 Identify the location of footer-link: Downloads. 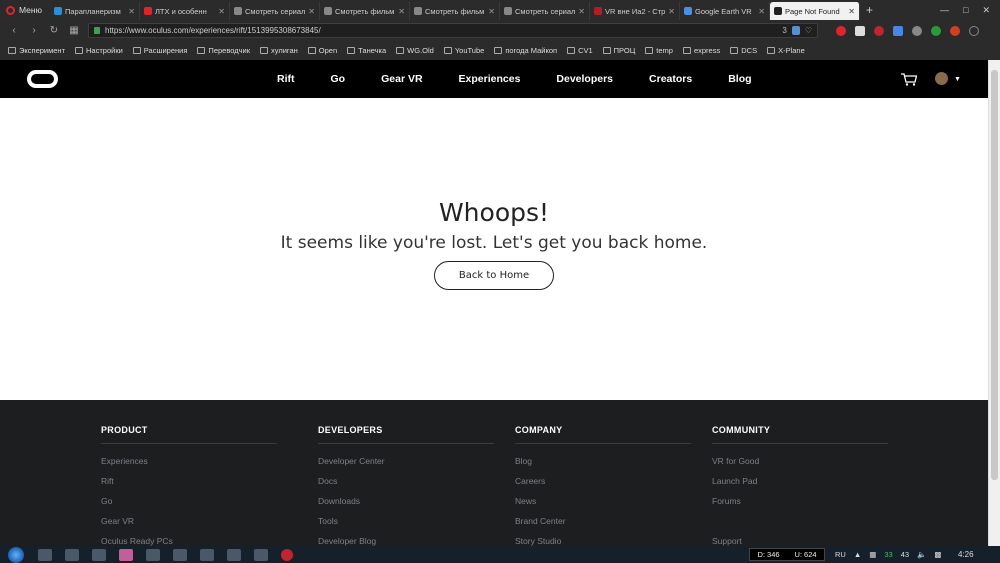
(406, 506).